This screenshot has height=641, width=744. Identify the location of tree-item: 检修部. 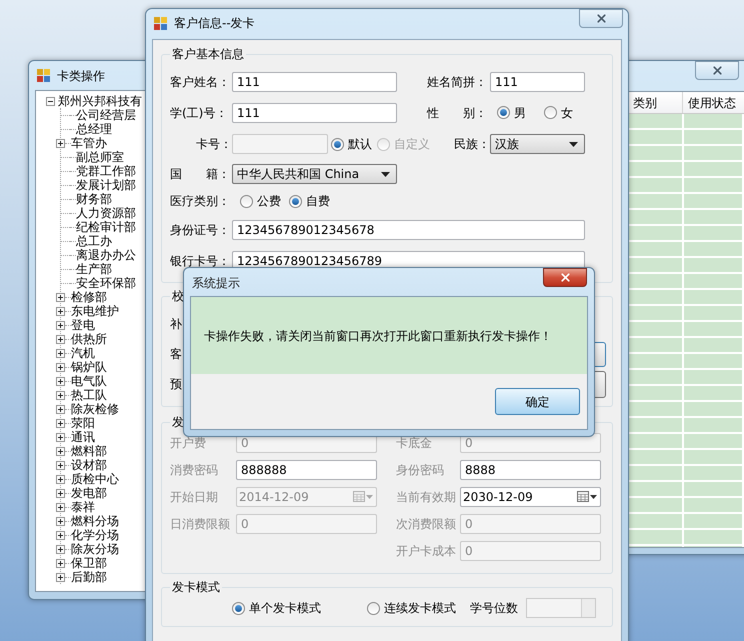
(89, 297).